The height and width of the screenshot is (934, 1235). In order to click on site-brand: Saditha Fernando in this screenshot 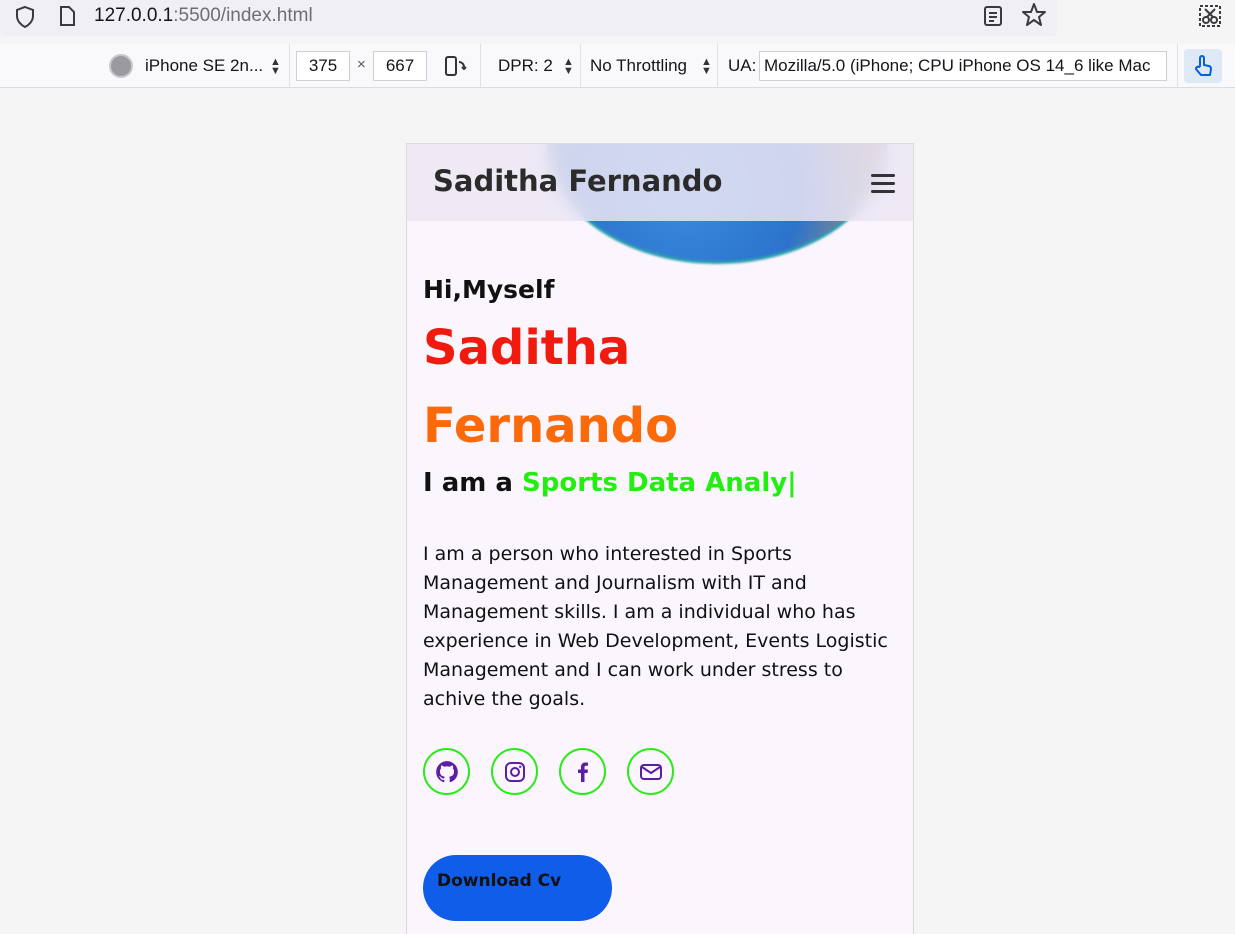, I will do `click(577, 181)`.